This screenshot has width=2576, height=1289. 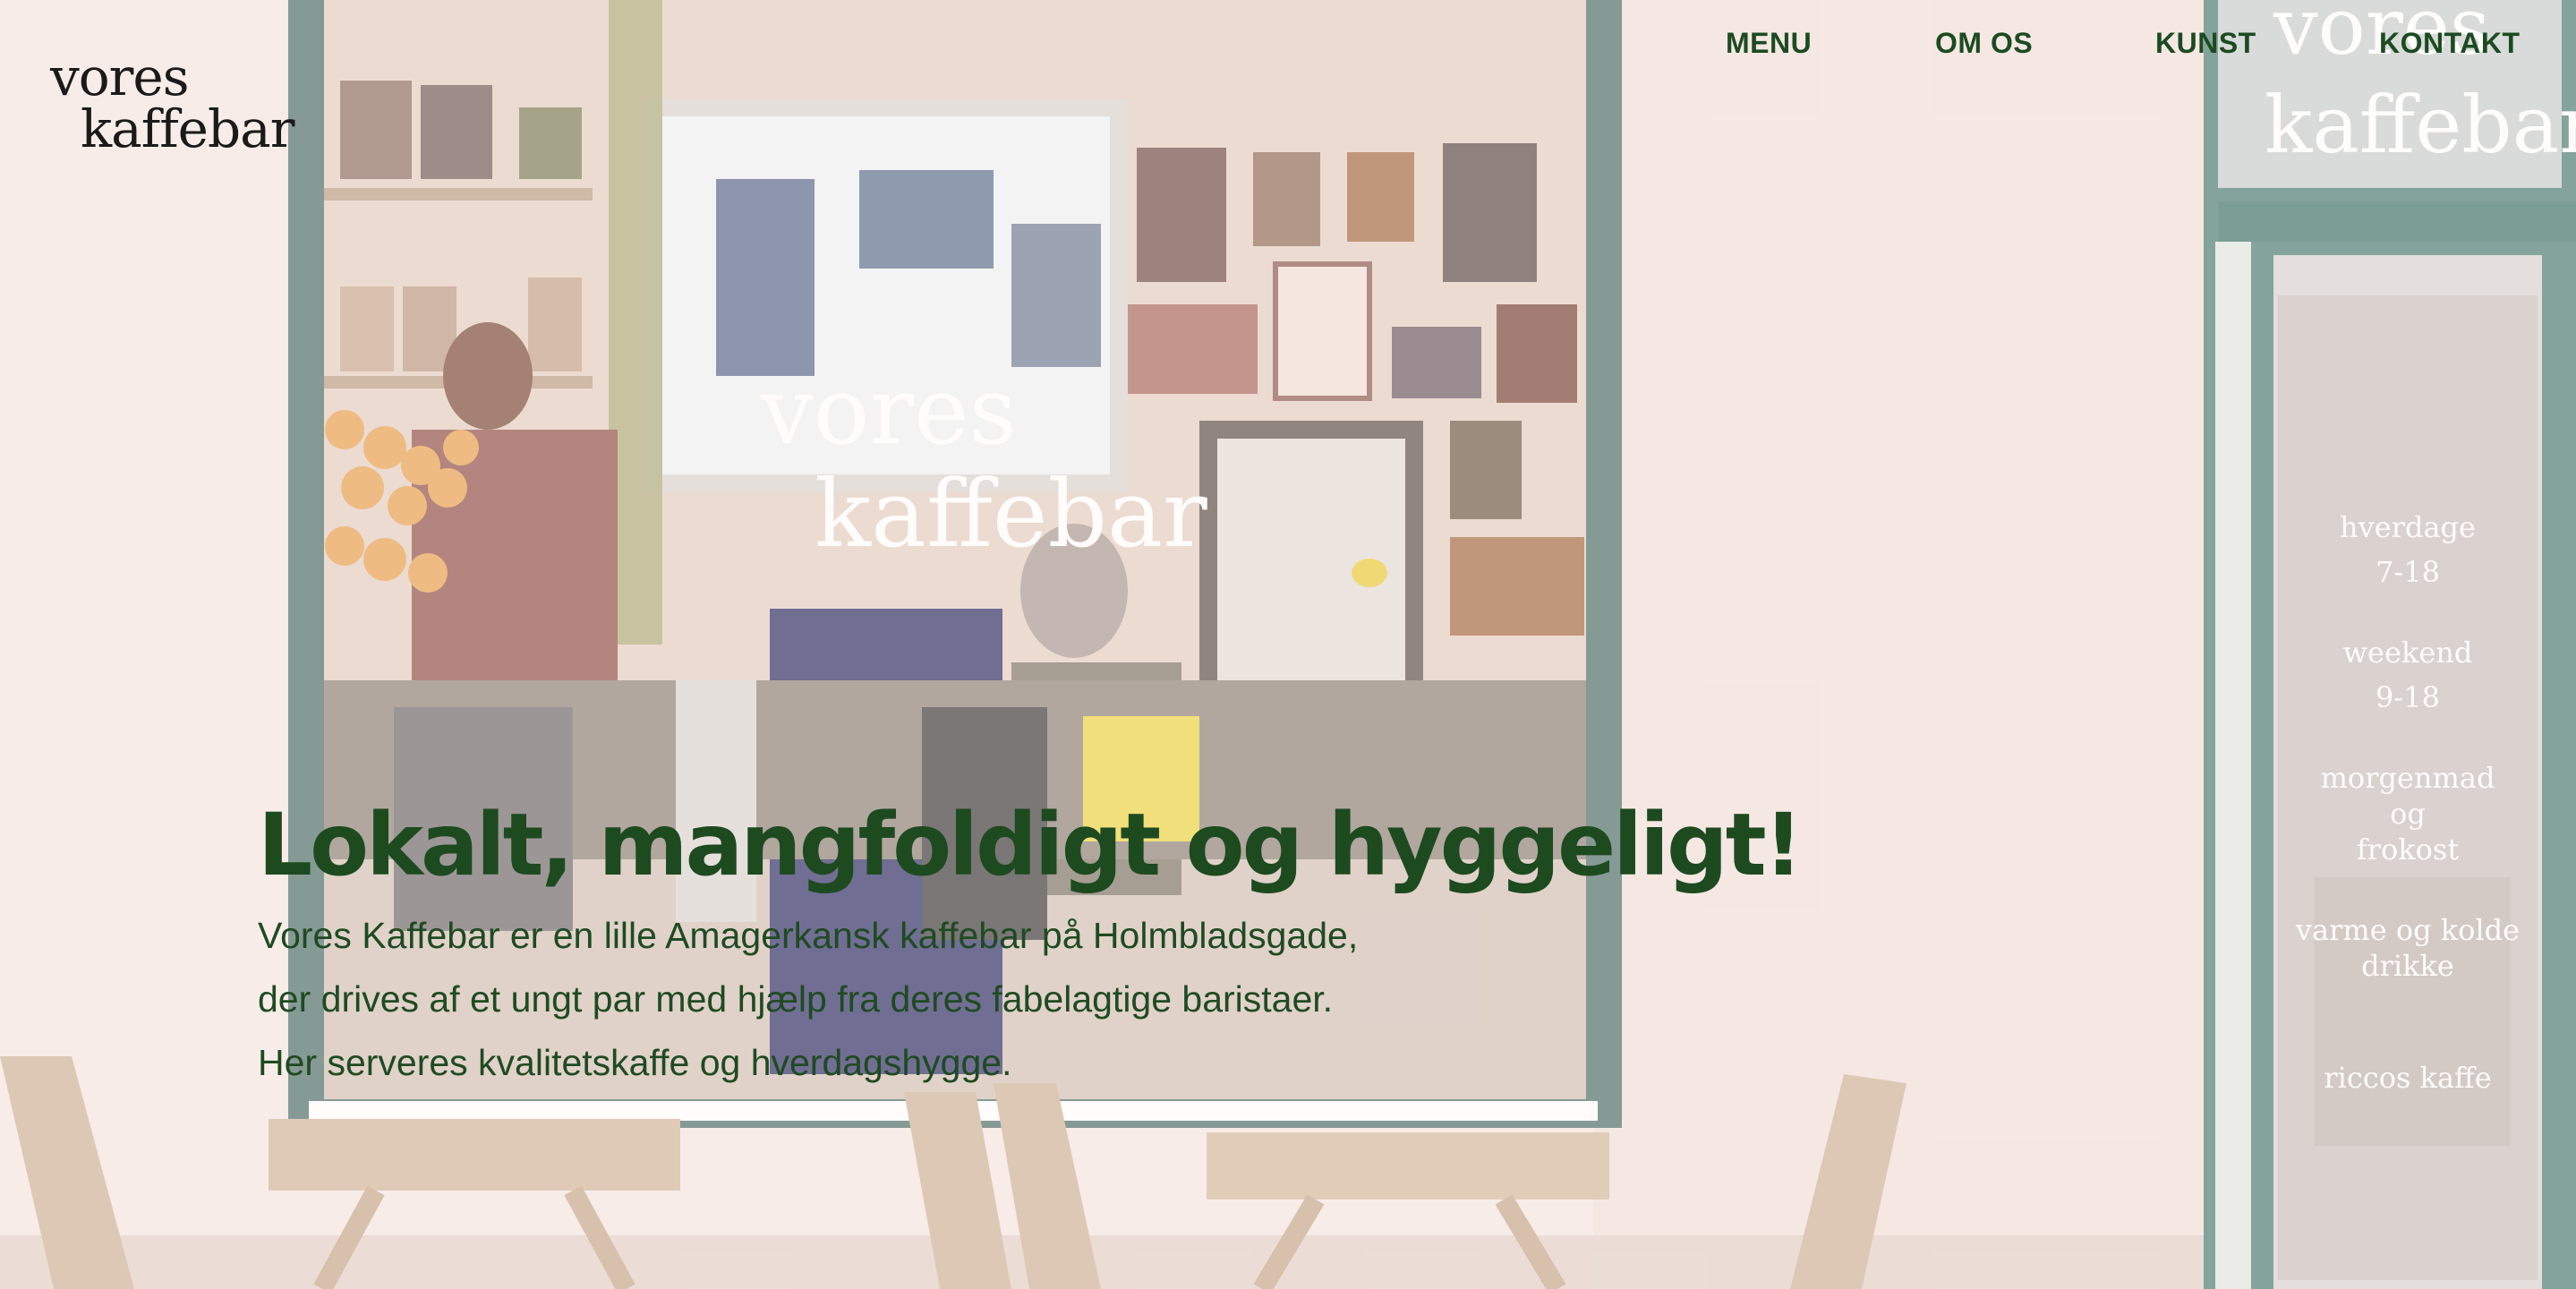 What do you see at coordinates (1769, 44) in the screenshot?
I see `nav-menu: MENU` at bounding box center [1769, 44].